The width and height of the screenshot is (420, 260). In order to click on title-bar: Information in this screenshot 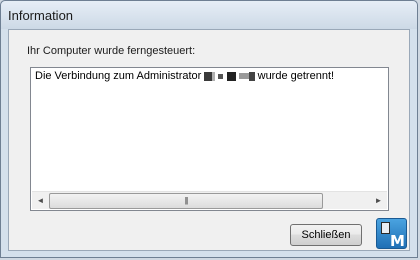, I will do `click(209, 15)`.